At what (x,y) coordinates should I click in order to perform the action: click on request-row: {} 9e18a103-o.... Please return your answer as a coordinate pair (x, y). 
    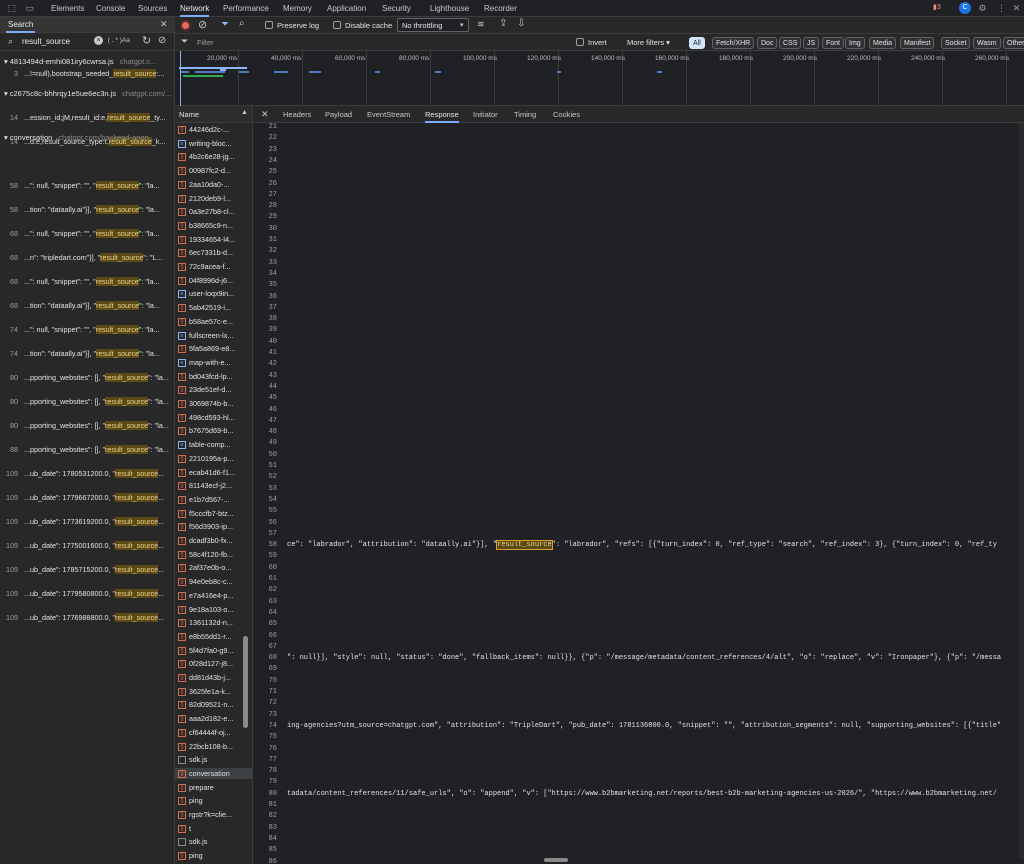
    Looking at the image, I should click on (213, 609).